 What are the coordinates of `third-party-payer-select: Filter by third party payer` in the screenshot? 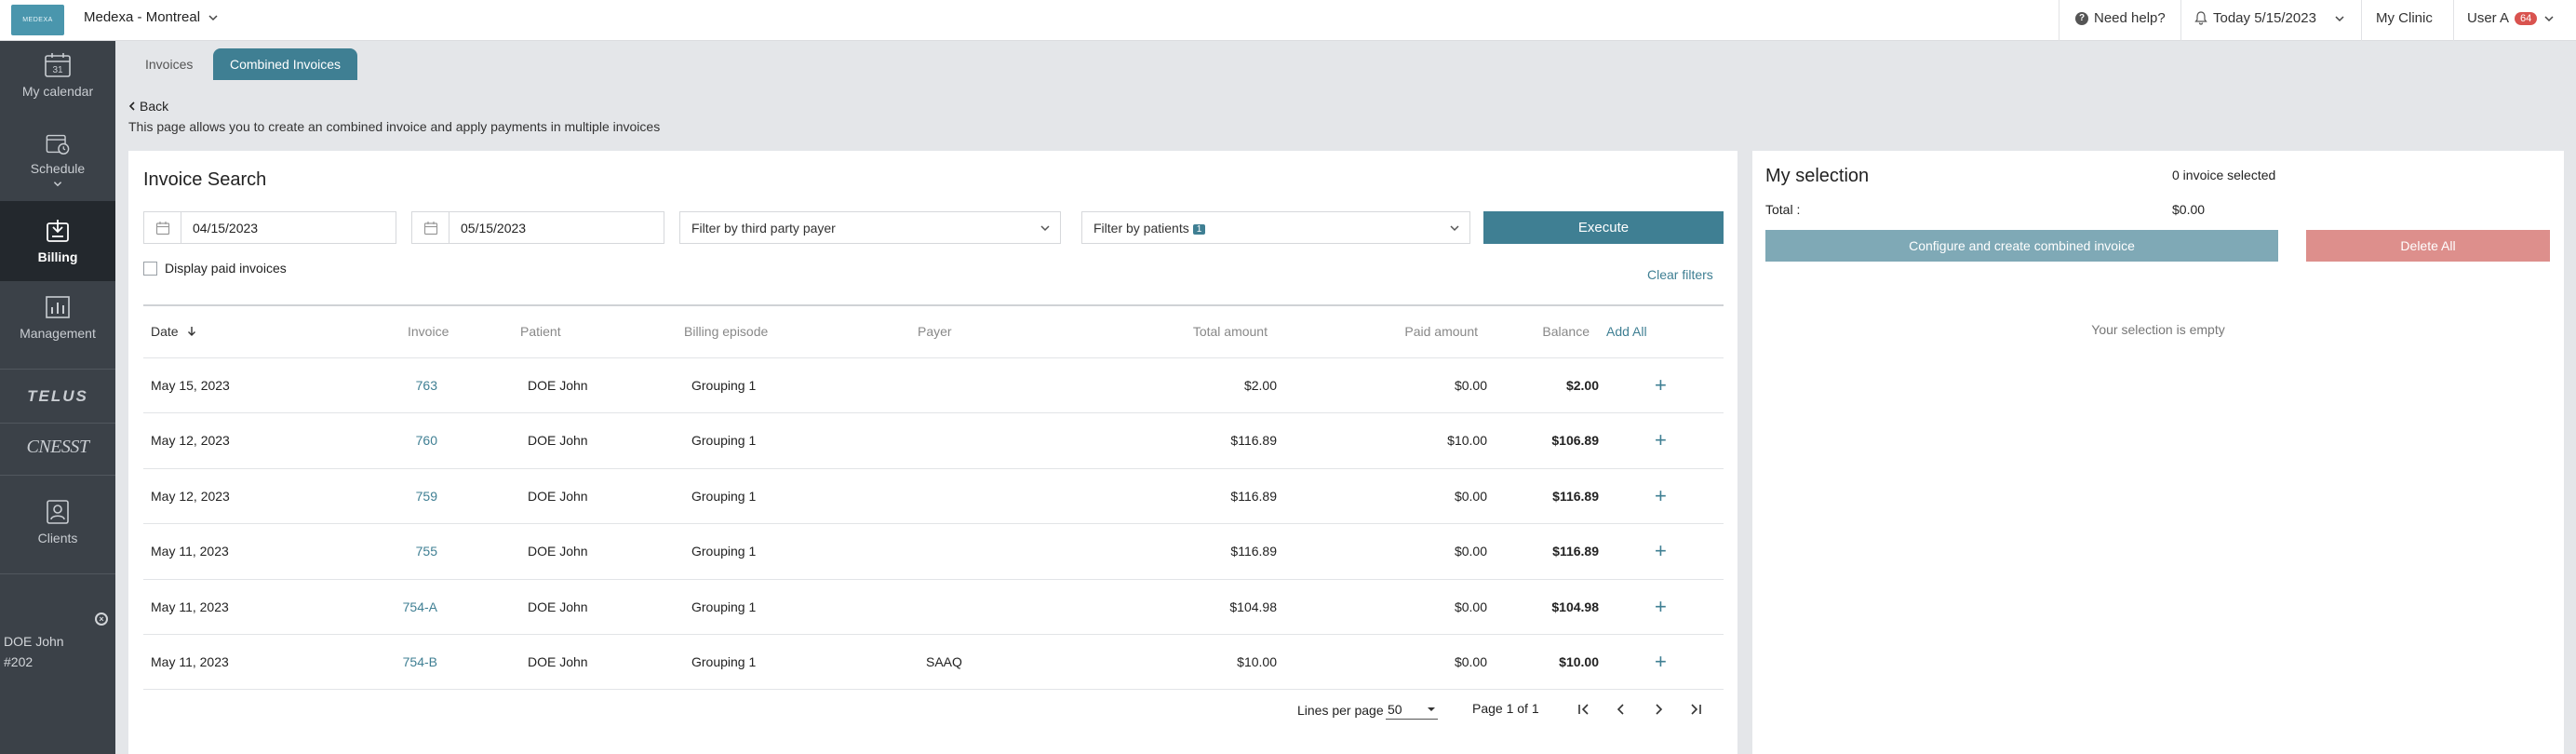 It's located at (870, 228).